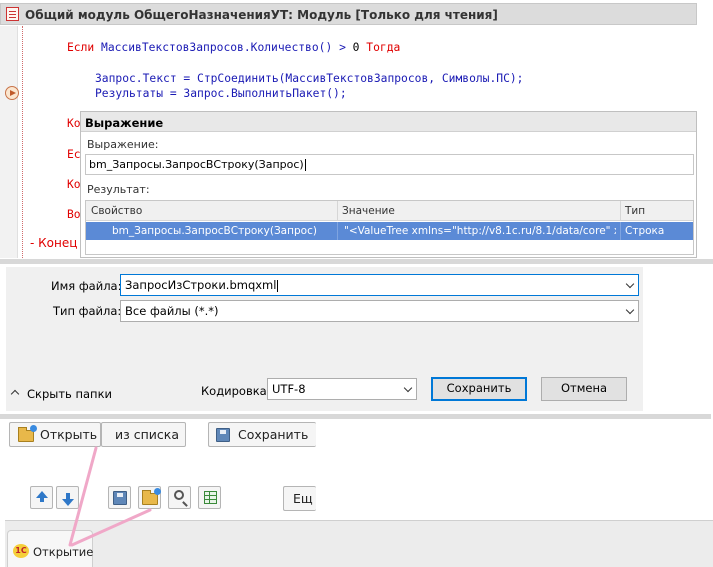  I want to click on save-toolbar-button: Сохранить, so click(262, 434).